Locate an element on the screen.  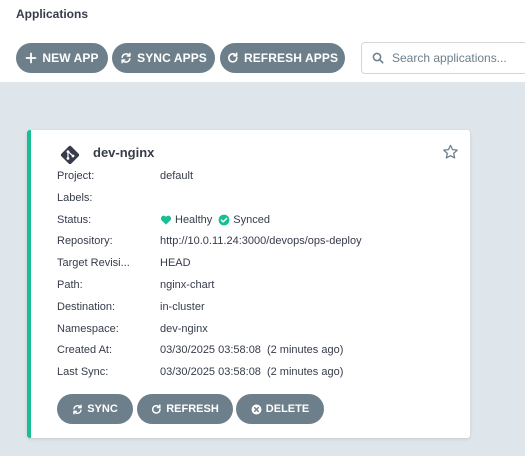
delete-label: DELETE is located at coordinates (287, 409).